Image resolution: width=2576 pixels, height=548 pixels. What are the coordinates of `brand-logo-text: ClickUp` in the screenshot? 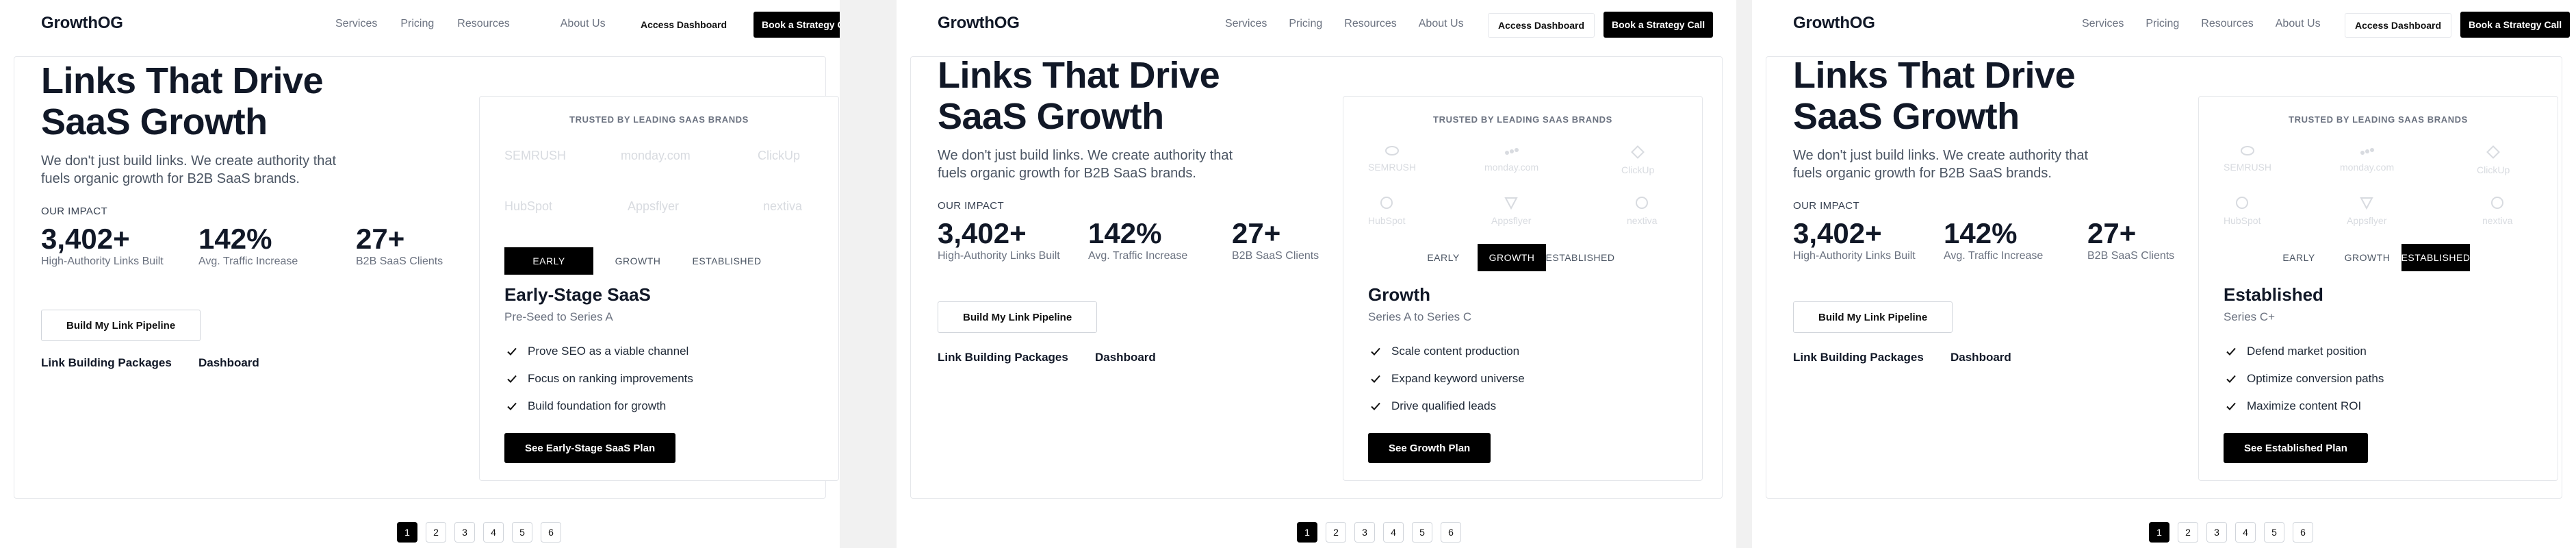 It's located at (2493, 169).